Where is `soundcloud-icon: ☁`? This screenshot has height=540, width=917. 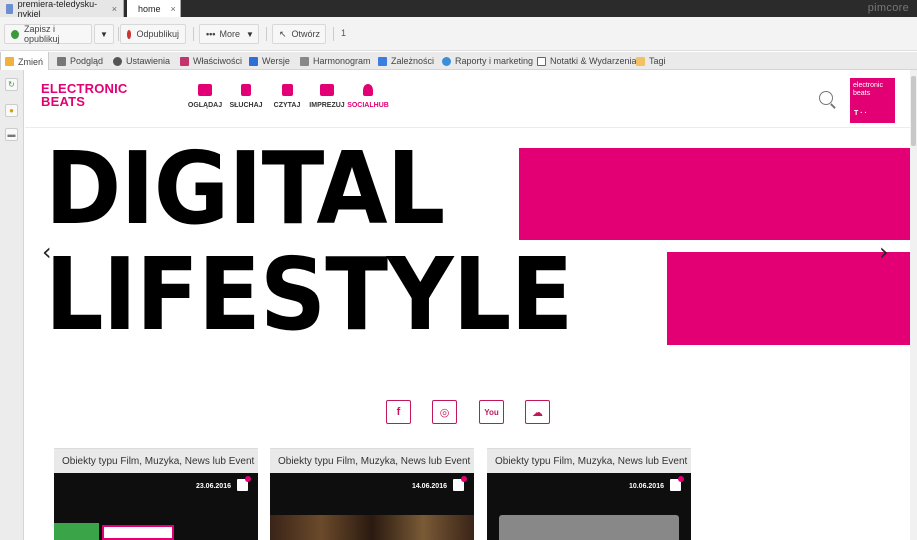 soundcloud-icon: ☁ is located at coordinates (537, 412).